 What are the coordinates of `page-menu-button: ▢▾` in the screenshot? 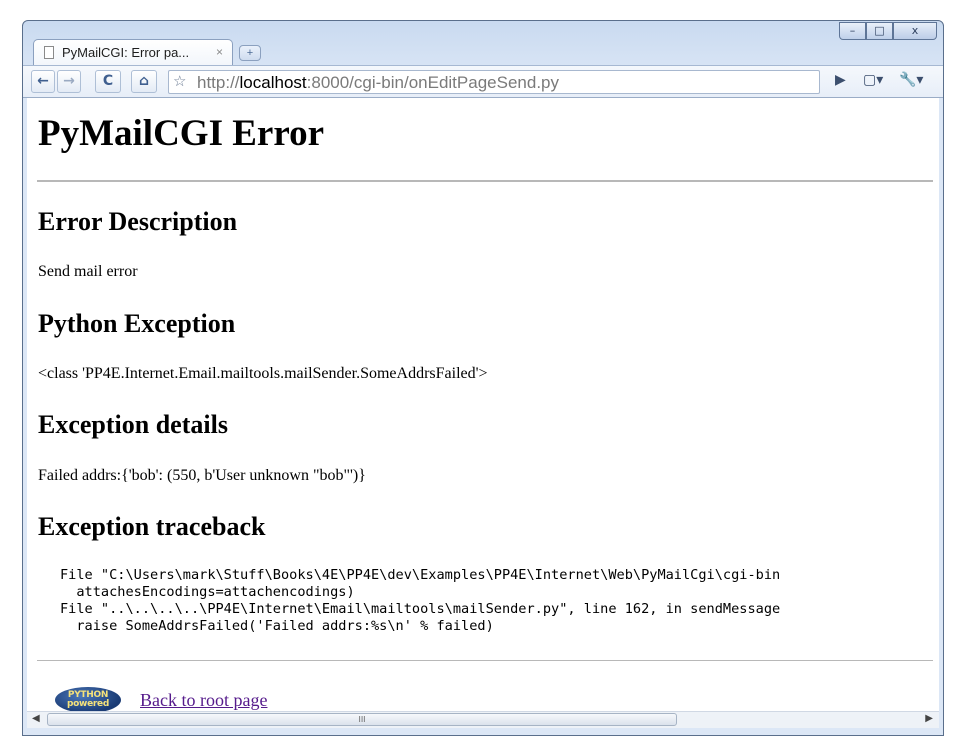 It's located at (873, 80).